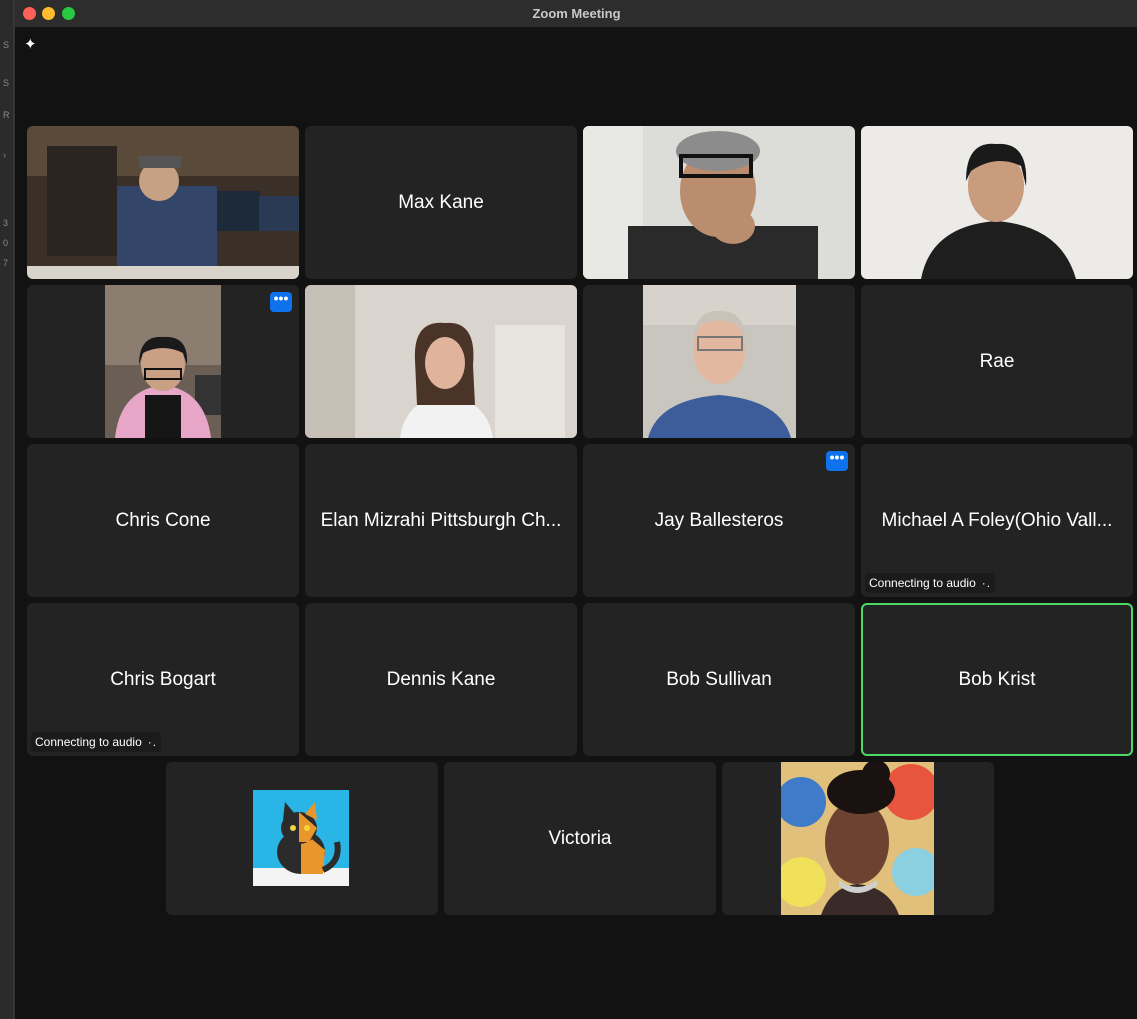 The height and width of the screenshot is (1019, 1137). What do you see at coordinates (6, 263) in the screenshot?
I see `background-text: 7` at bounding box center [6, 263].